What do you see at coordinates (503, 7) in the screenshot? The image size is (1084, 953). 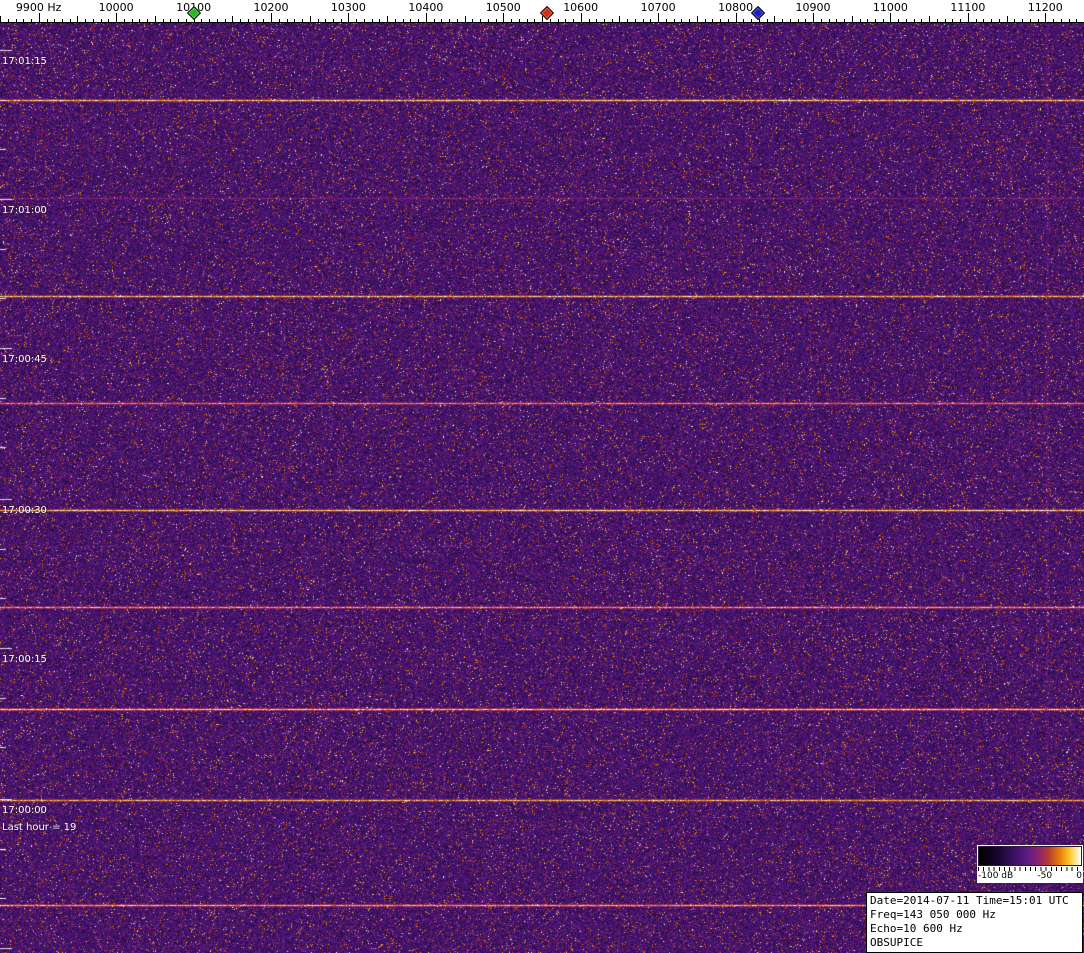 I see `freq-label: 10500` at bounding box center [503, 7].